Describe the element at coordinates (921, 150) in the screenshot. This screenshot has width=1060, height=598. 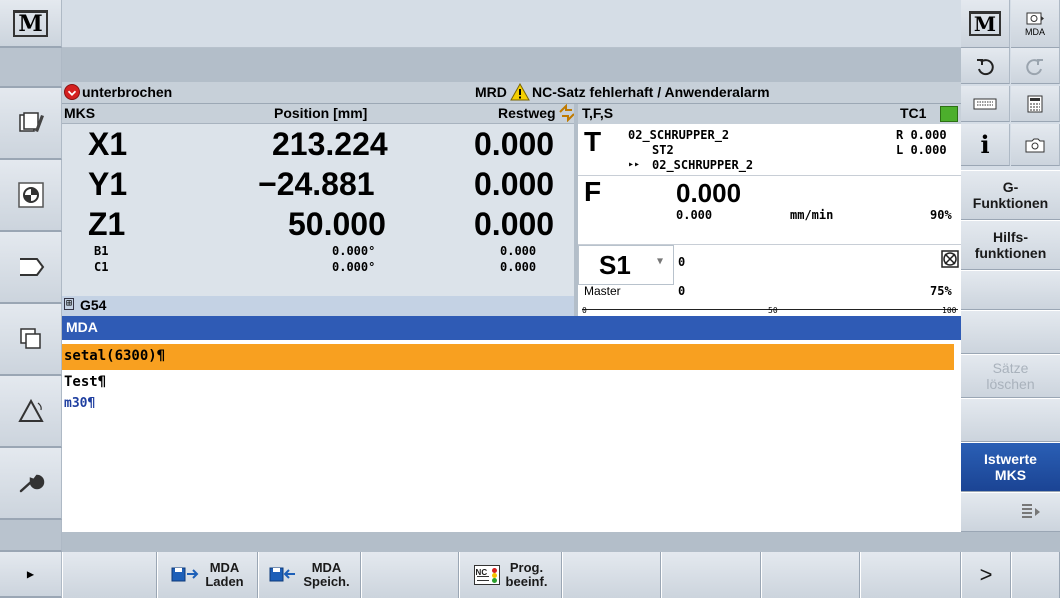
I see `tool-length: L 0.000` at that location.